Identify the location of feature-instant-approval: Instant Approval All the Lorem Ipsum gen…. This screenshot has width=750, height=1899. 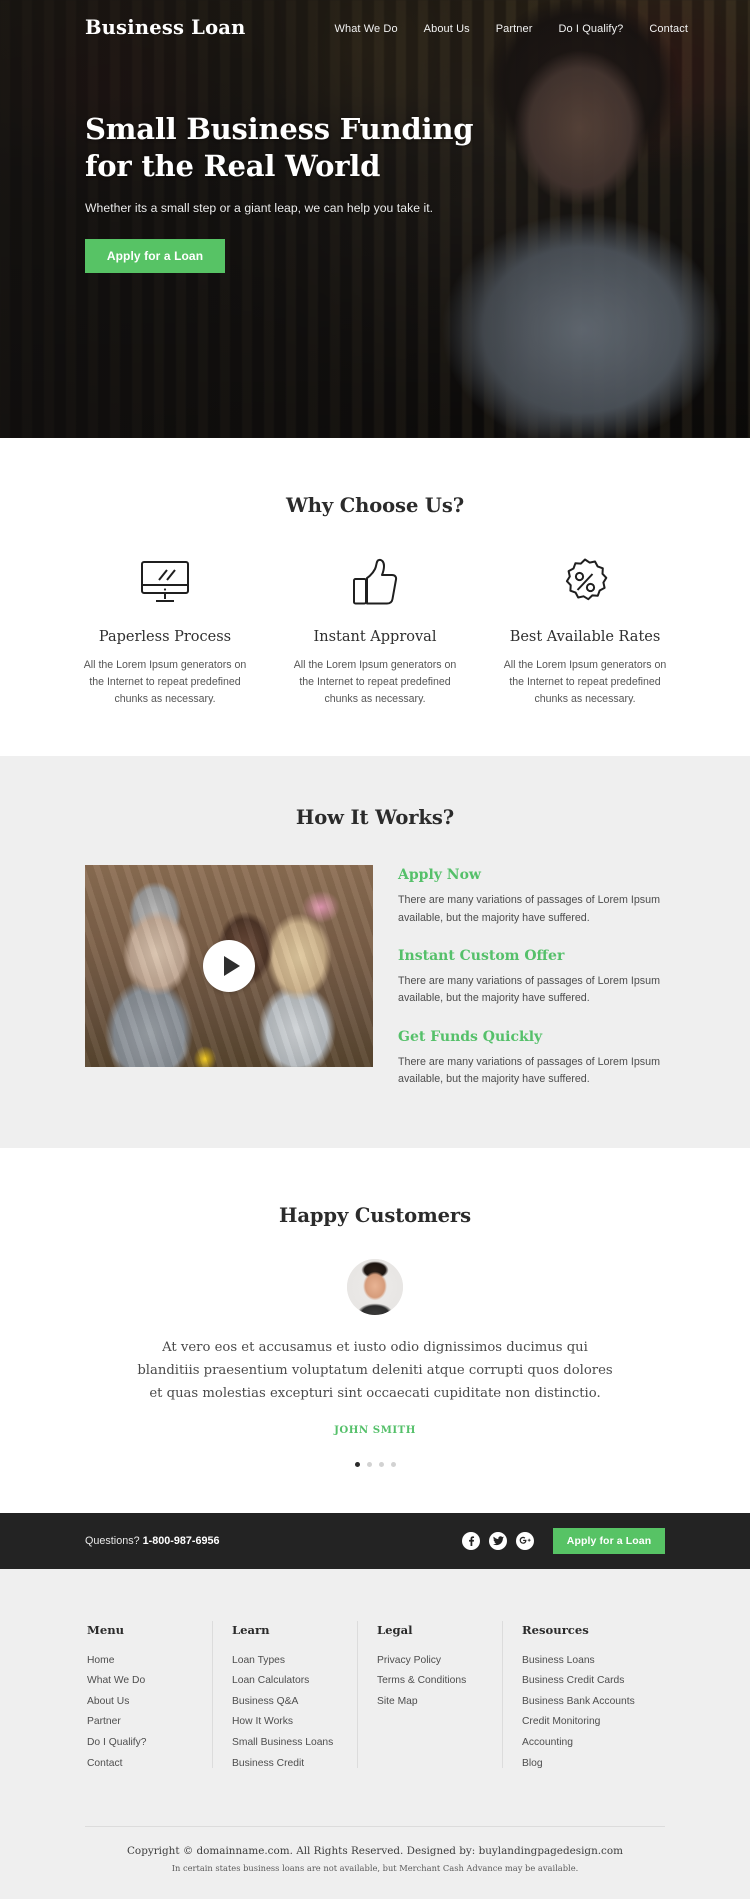
(375, 630).